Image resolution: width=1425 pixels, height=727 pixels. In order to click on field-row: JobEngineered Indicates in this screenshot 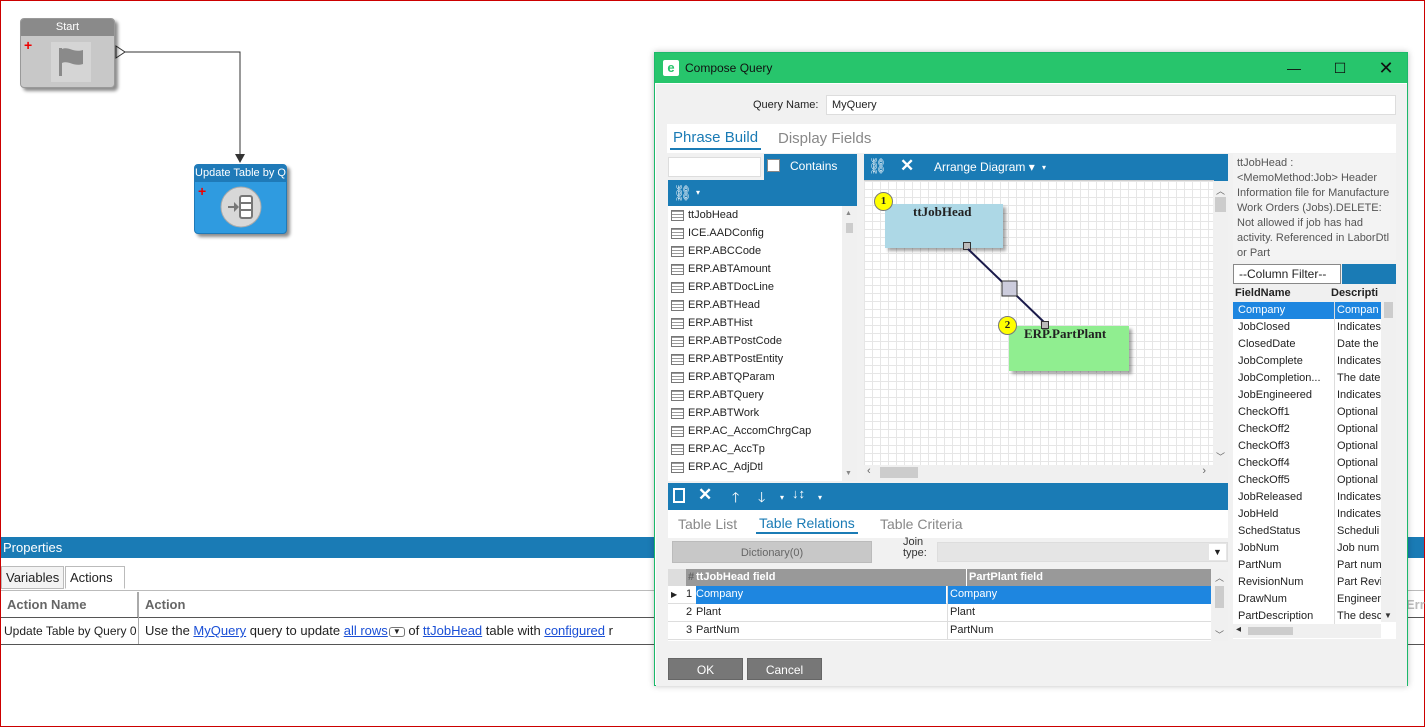, I will do `click(1314, 395)`.